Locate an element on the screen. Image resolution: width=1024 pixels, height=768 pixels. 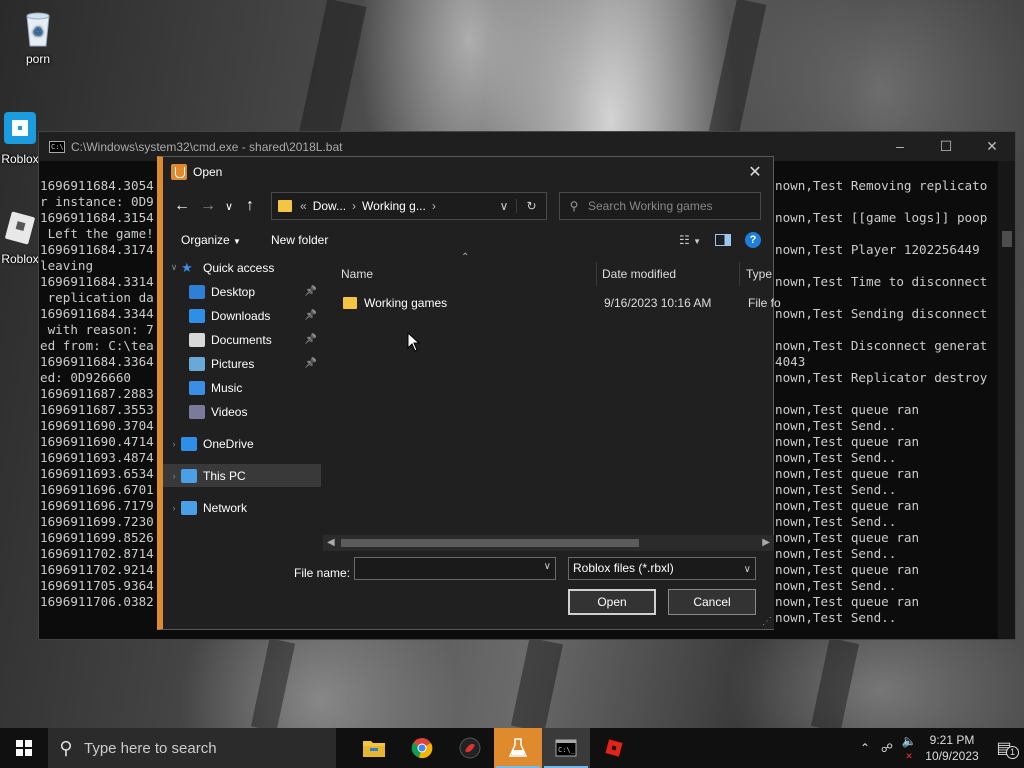
view-options-button: ☷ ▼ is located at coordinates (690, 240).